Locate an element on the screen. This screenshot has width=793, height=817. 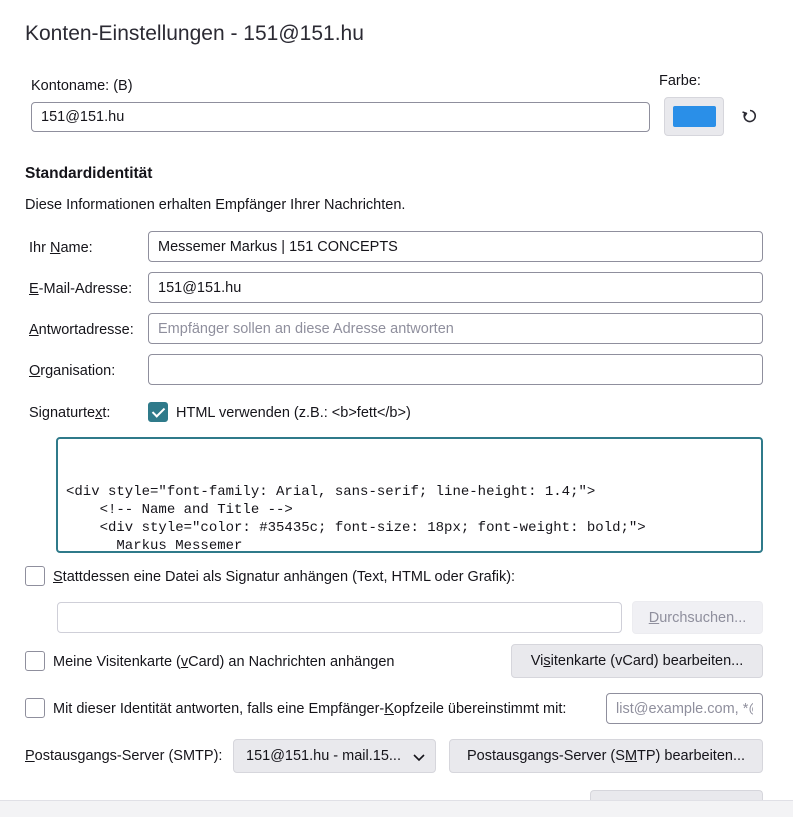
email-label: E-Mail-Adresse: is located at coordinates (81, 289).